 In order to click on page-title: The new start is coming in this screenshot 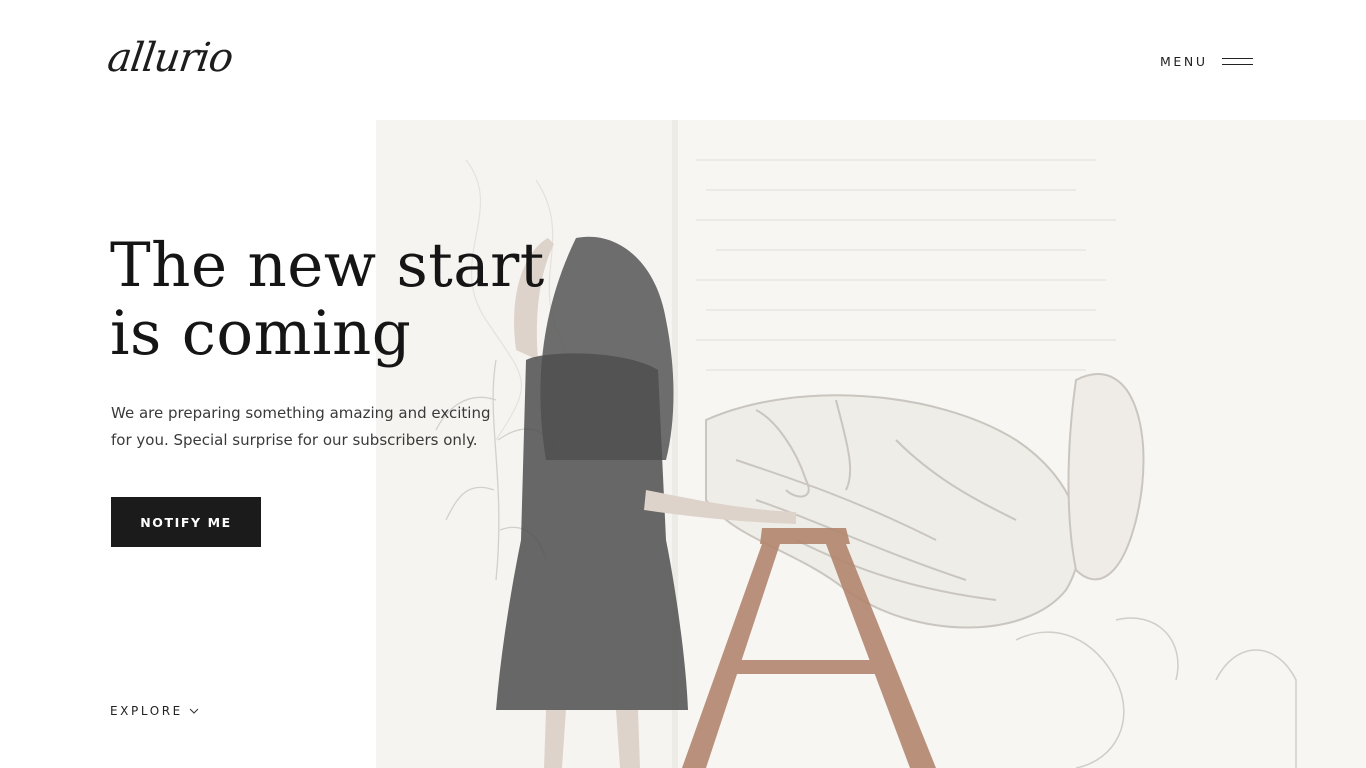, I will do `click(327, 300)`.